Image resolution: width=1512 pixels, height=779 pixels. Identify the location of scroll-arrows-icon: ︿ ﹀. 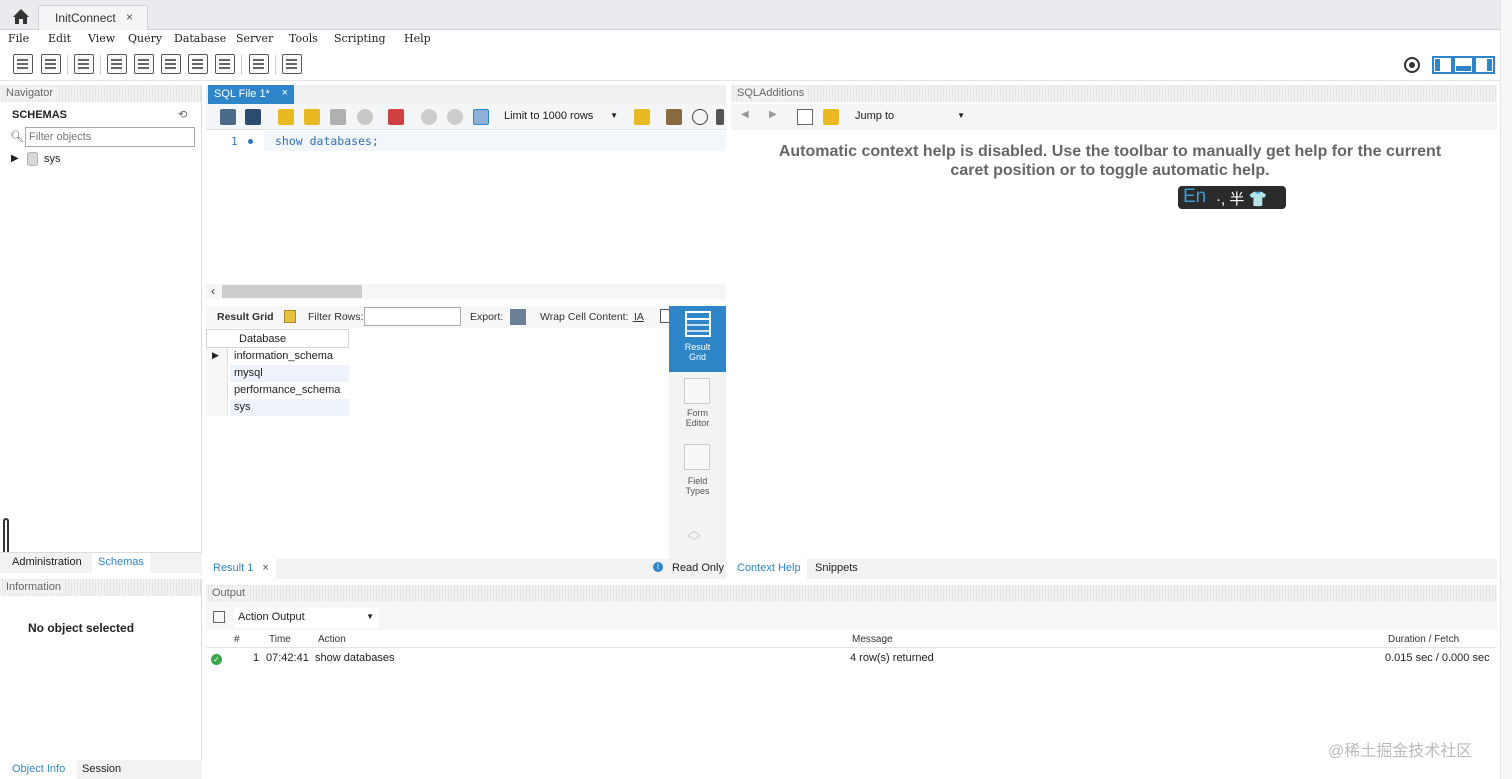
(694, 536).